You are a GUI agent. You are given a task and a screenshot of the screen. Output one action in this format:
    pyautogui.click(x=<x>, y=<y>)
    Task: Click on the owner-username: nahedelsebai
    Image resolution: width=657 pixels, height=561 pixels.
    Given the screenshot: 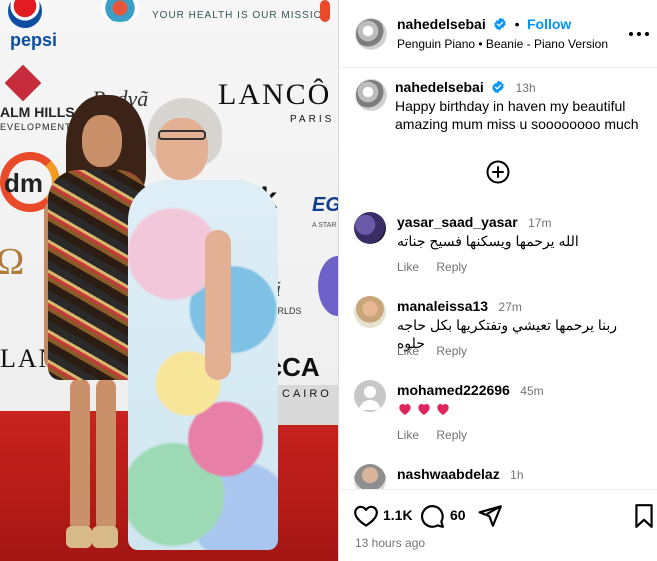 What is the action you would take?
    pyautogui.click(x=441, y=24)
    